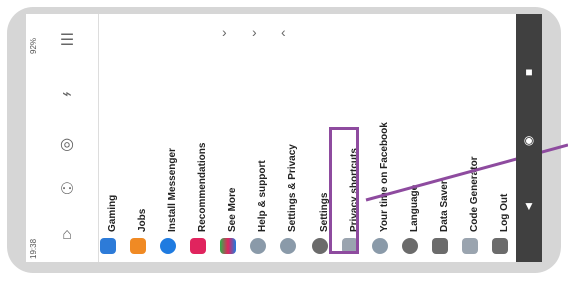 This screenshot has width=568, height=282. I want to click on home-button-icon: ◉, so click(529, 140).